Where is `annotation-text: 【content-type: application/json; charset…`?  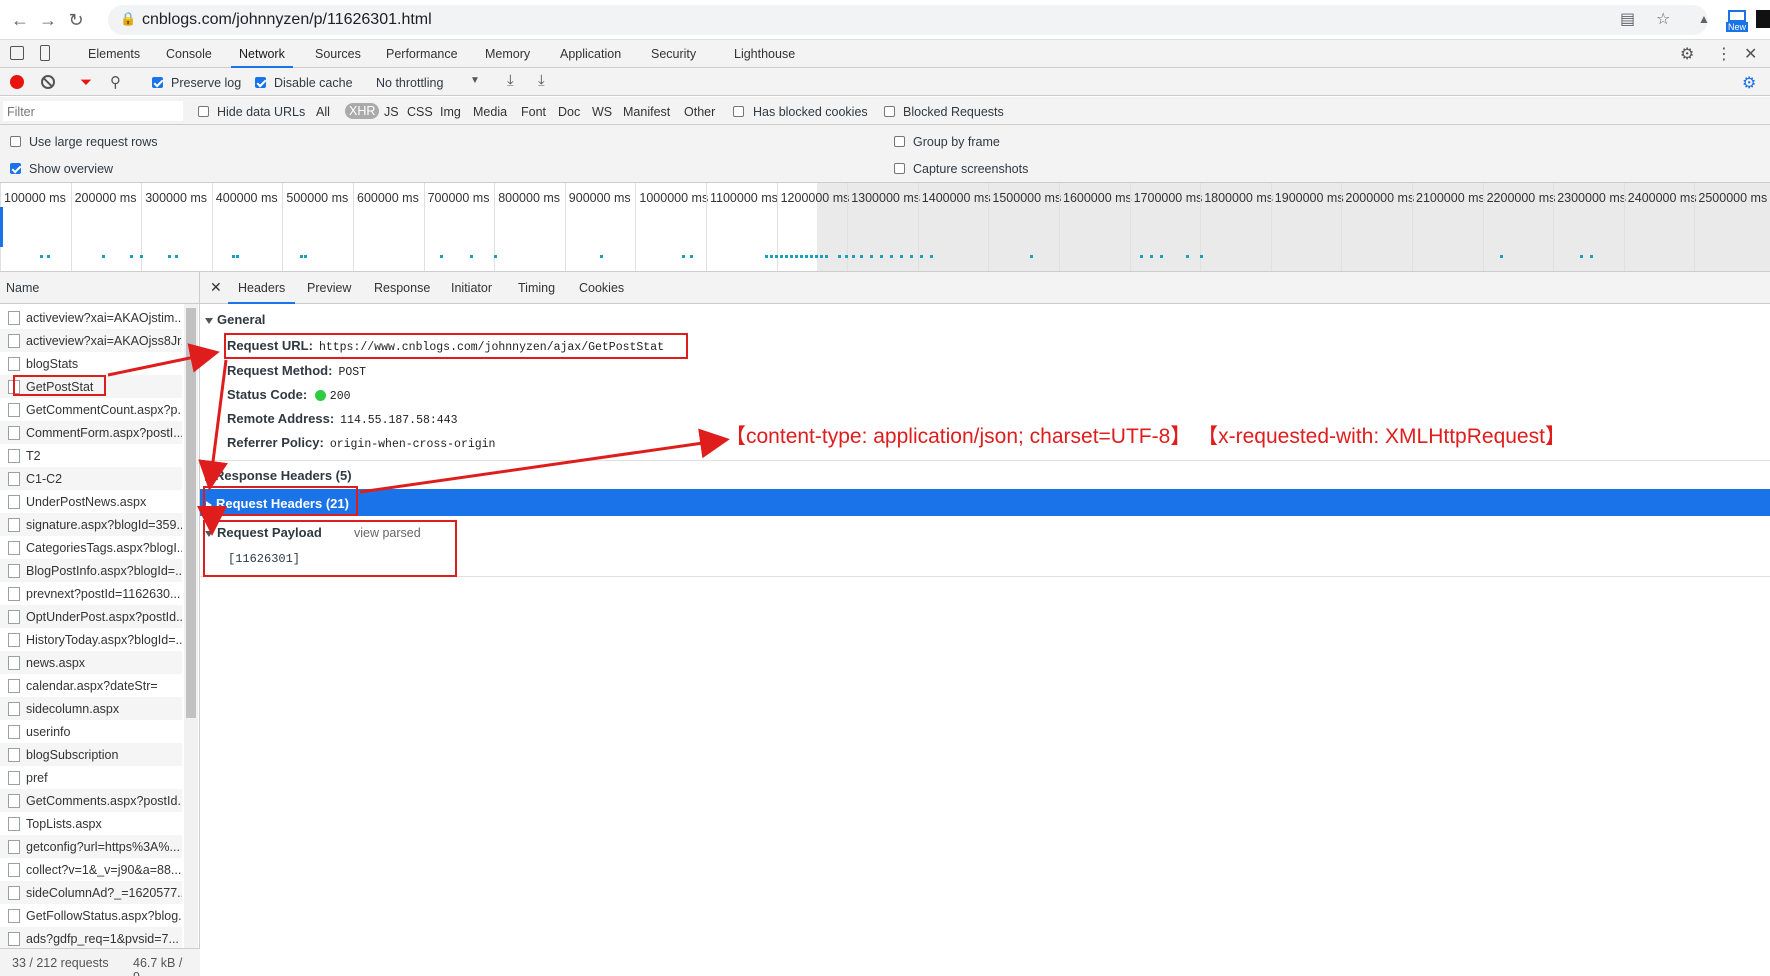
annotation-text: 【content-type: application/json; charset… is located at coordinates (1145, 436).